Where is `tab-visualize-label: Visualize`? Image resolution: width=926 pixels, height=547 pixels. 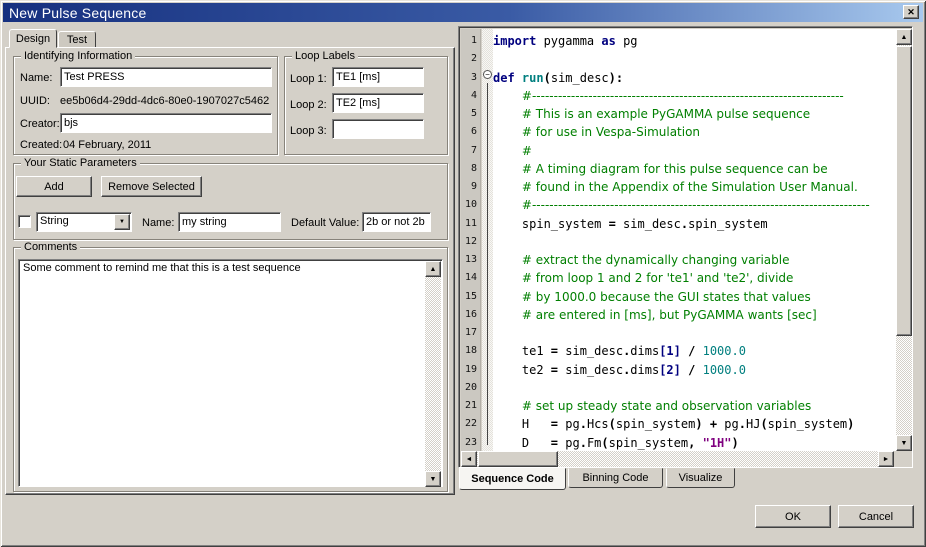 tab-visualize-label: Visualize is located at coordinates (700, 478).